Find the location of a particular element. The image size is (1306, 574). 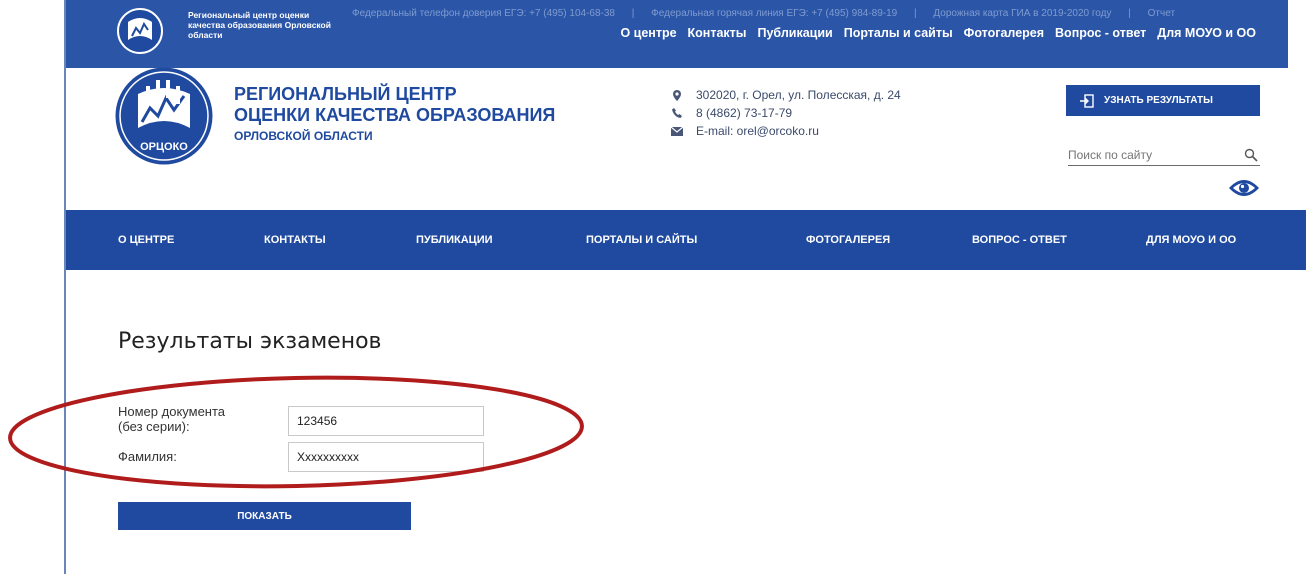

document-number-label-line2: (без серии): is located at coordinates (154, 426).